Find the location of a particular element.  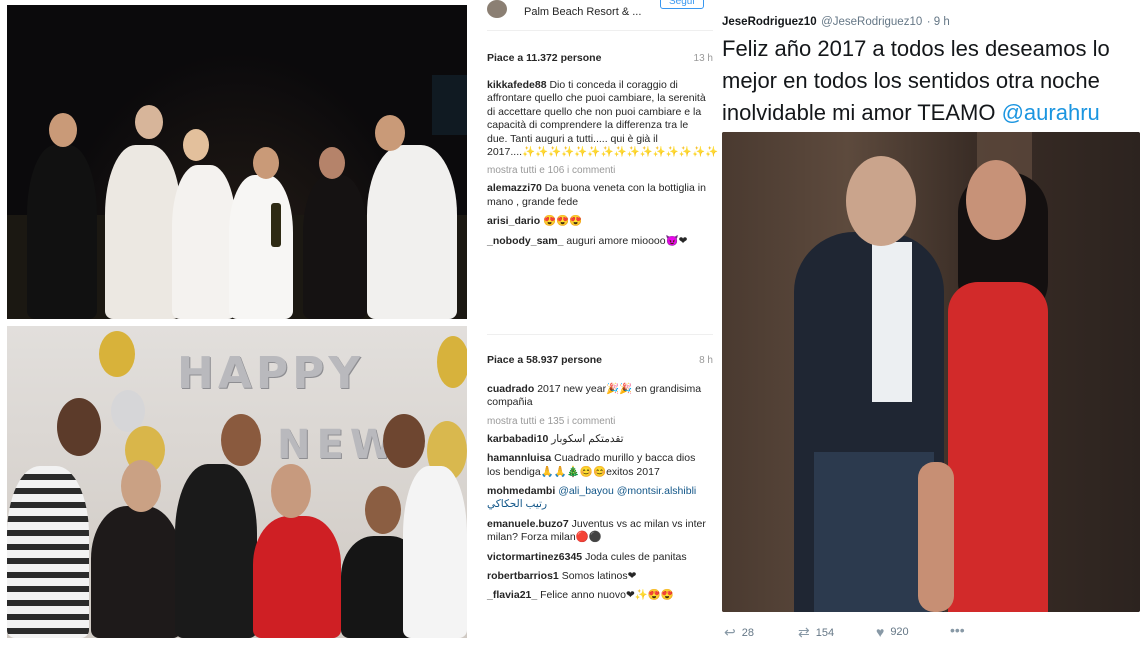

comment-item: arisi_dario 😍😍😍 is located at coordinates (597, 221).